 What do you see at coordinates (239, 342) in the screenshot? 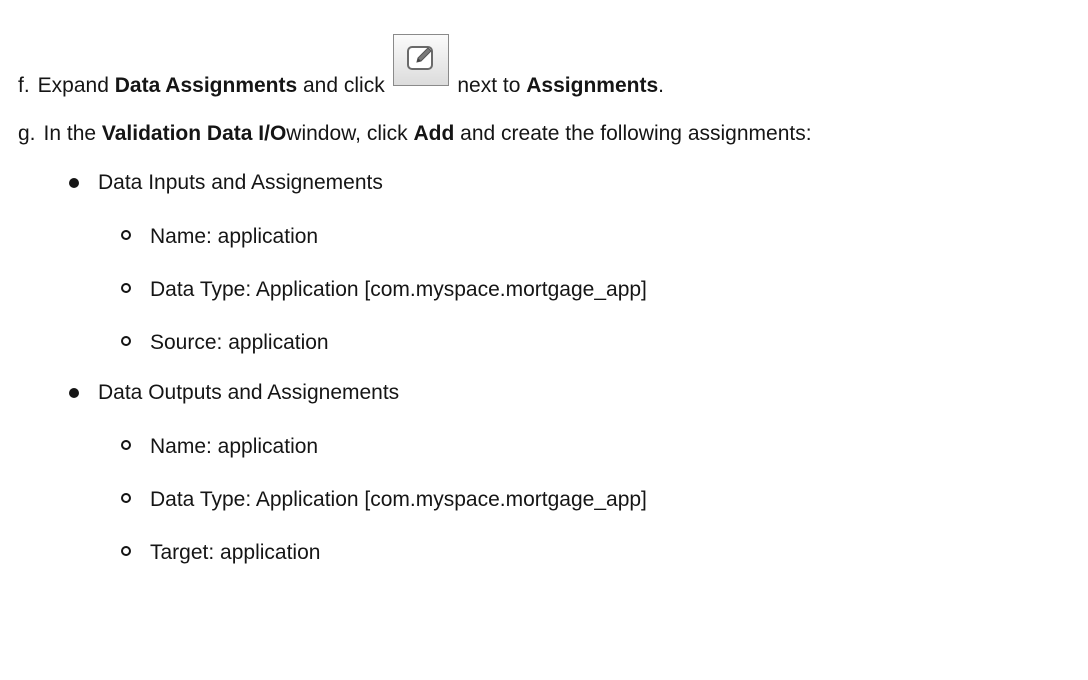
I see `list-item: Source: application` at bounding box center [239, 342].